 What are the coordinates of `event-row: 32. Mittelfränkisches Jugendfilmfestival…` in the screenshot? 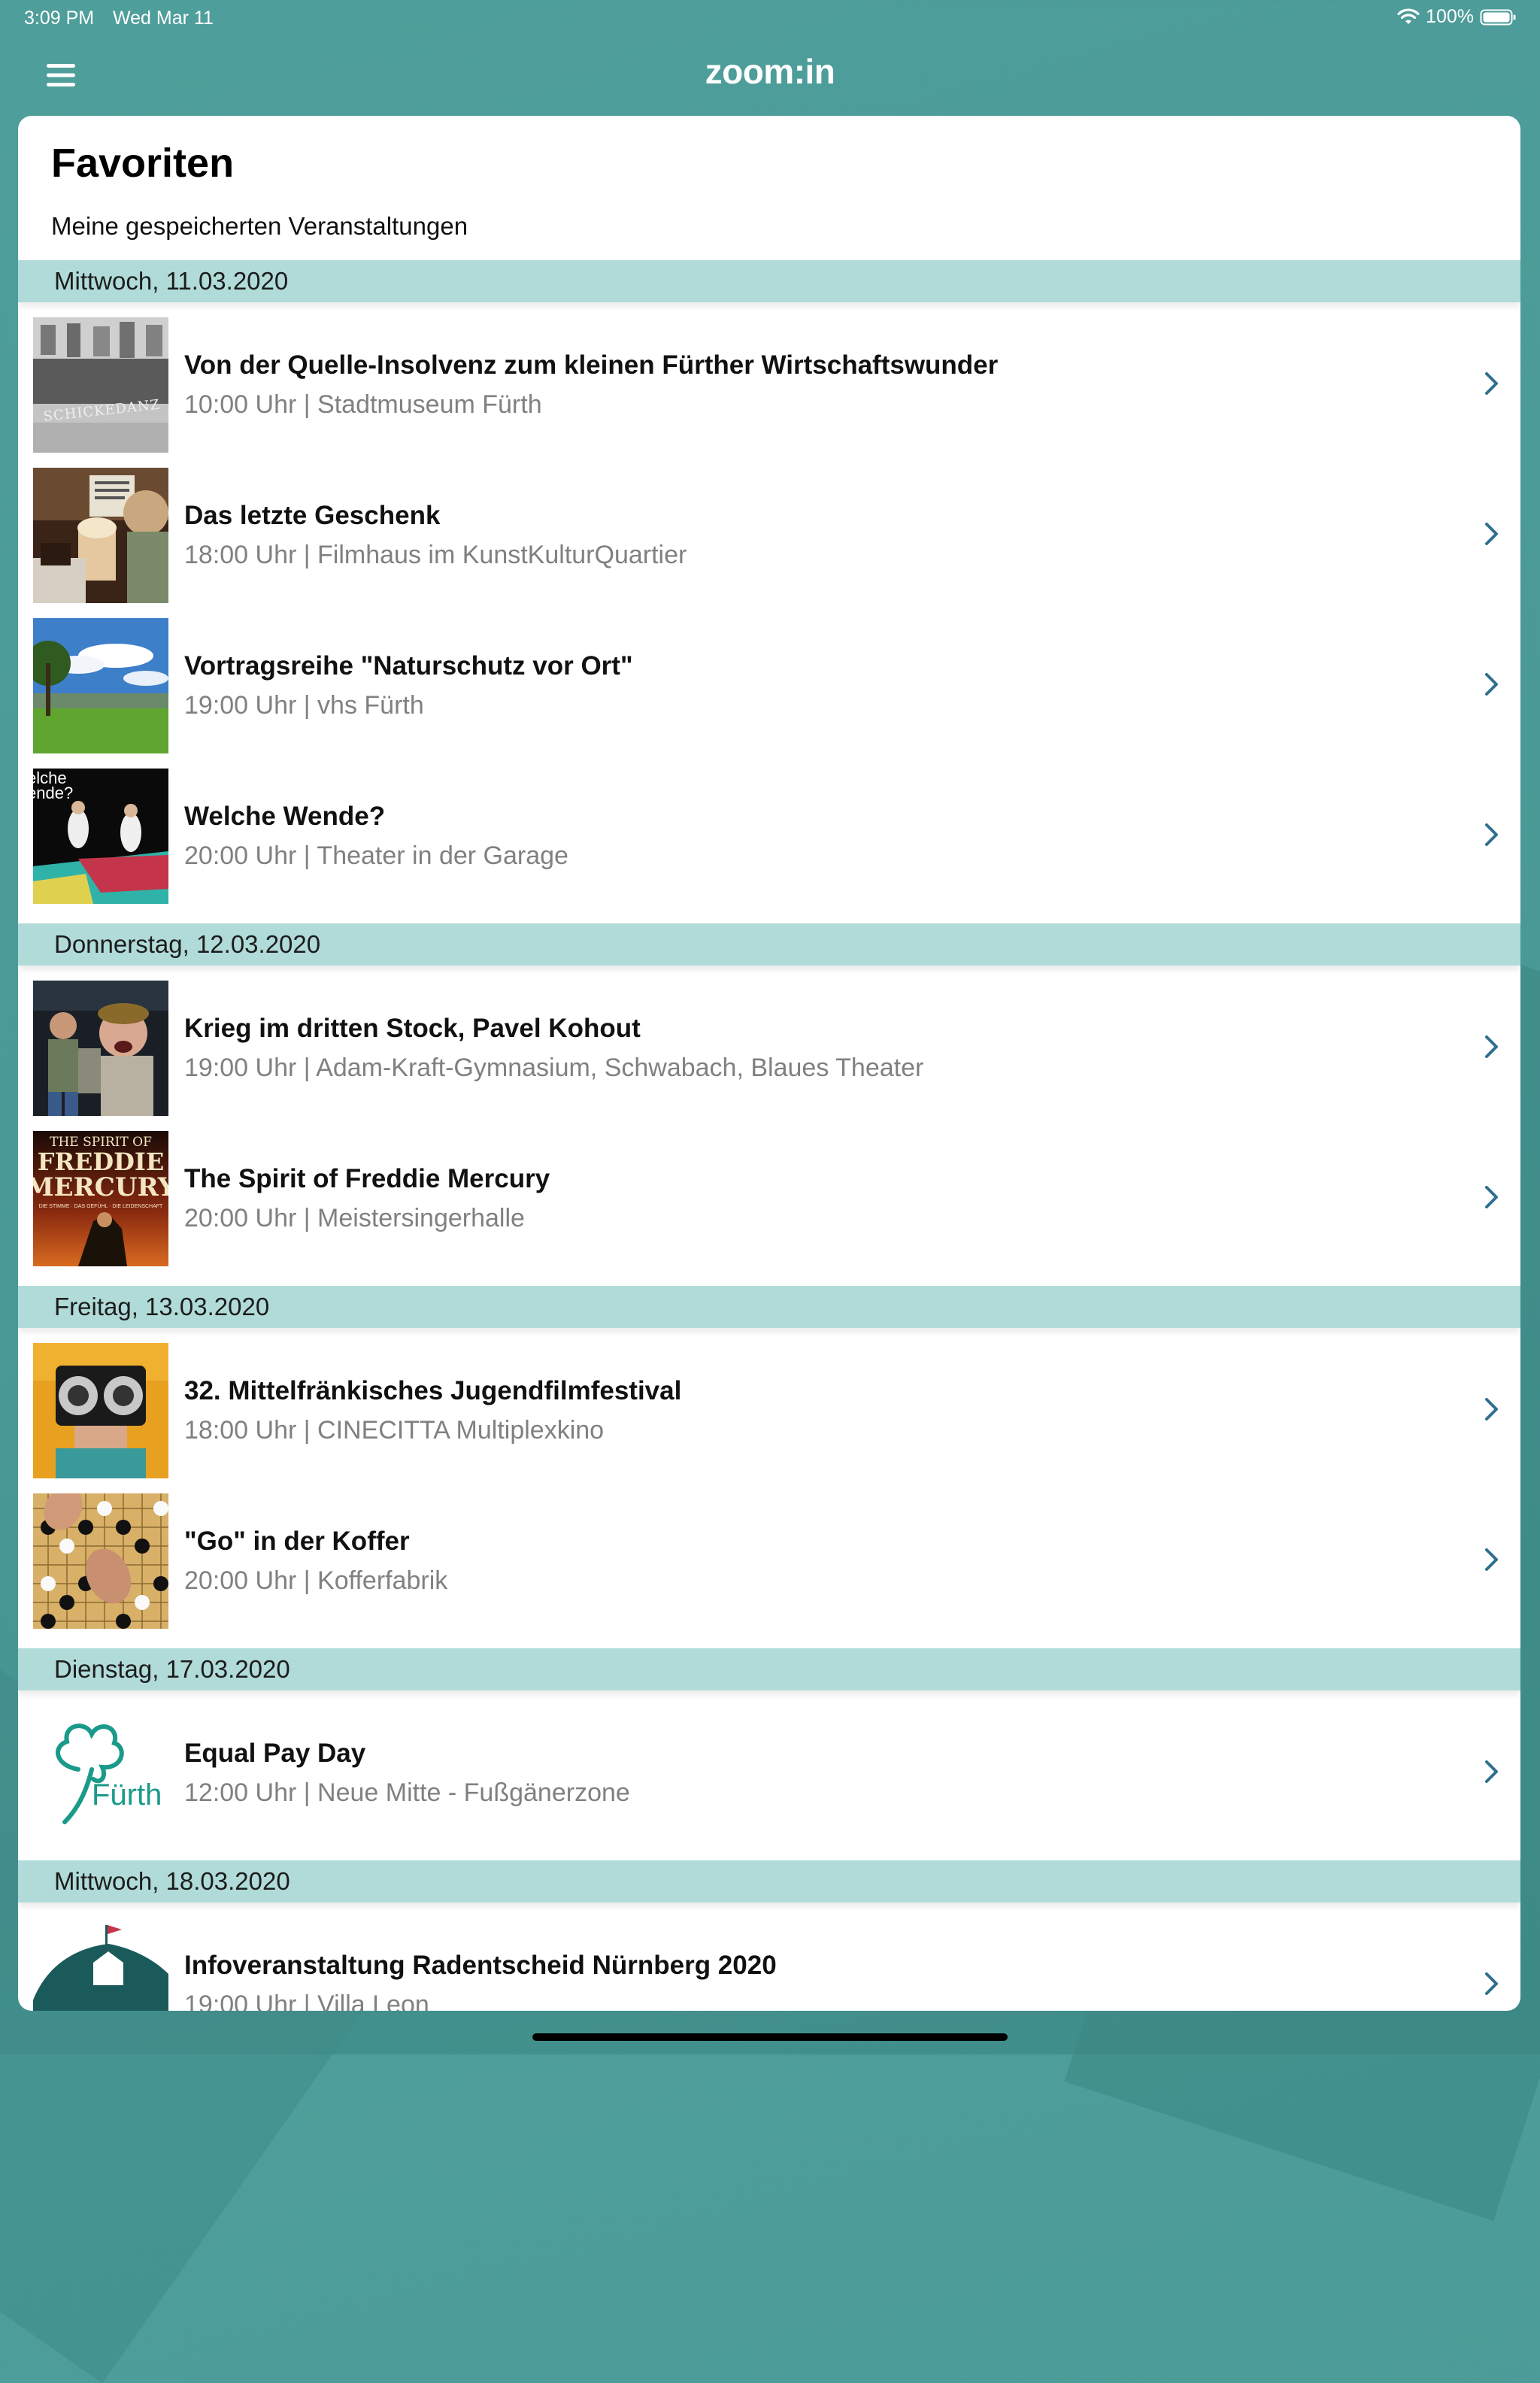 It's located at (769, 1414).